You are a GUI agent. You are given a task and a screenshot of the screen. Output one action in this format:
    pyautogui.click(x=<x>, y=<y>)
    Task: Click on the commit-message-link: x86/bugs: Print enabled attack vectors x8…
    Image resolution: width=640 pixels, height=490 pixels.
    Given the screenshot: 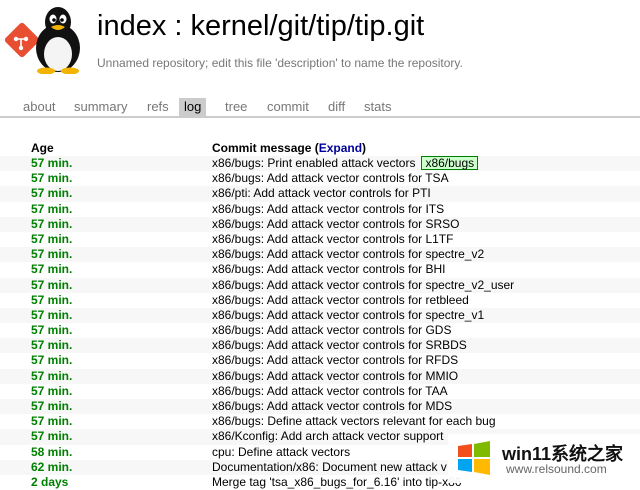 What is the action you would take?
    pyautogui.click(x=345, y=163)
    